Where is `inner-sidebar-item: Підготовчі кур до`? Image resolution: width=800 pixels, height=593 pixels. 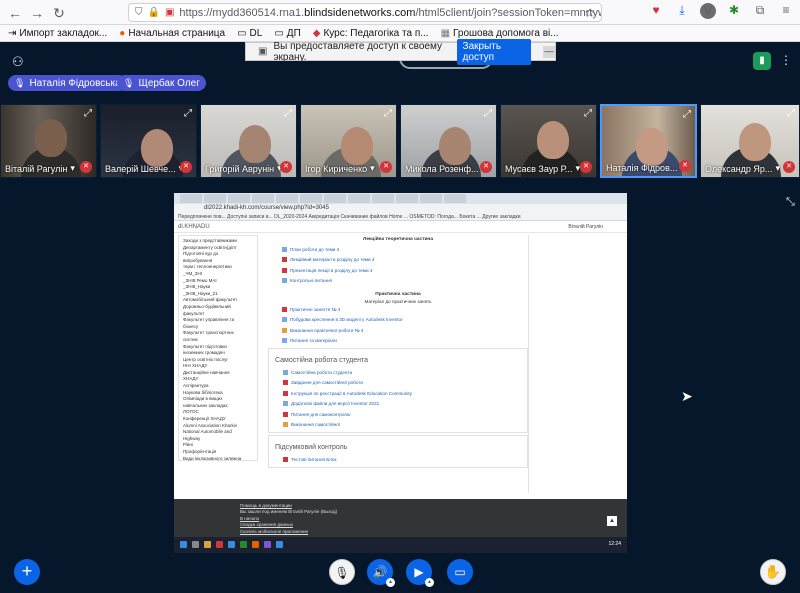 inner-sidebar-item: Підготовчі кур до is located at coordinates (201, 254).